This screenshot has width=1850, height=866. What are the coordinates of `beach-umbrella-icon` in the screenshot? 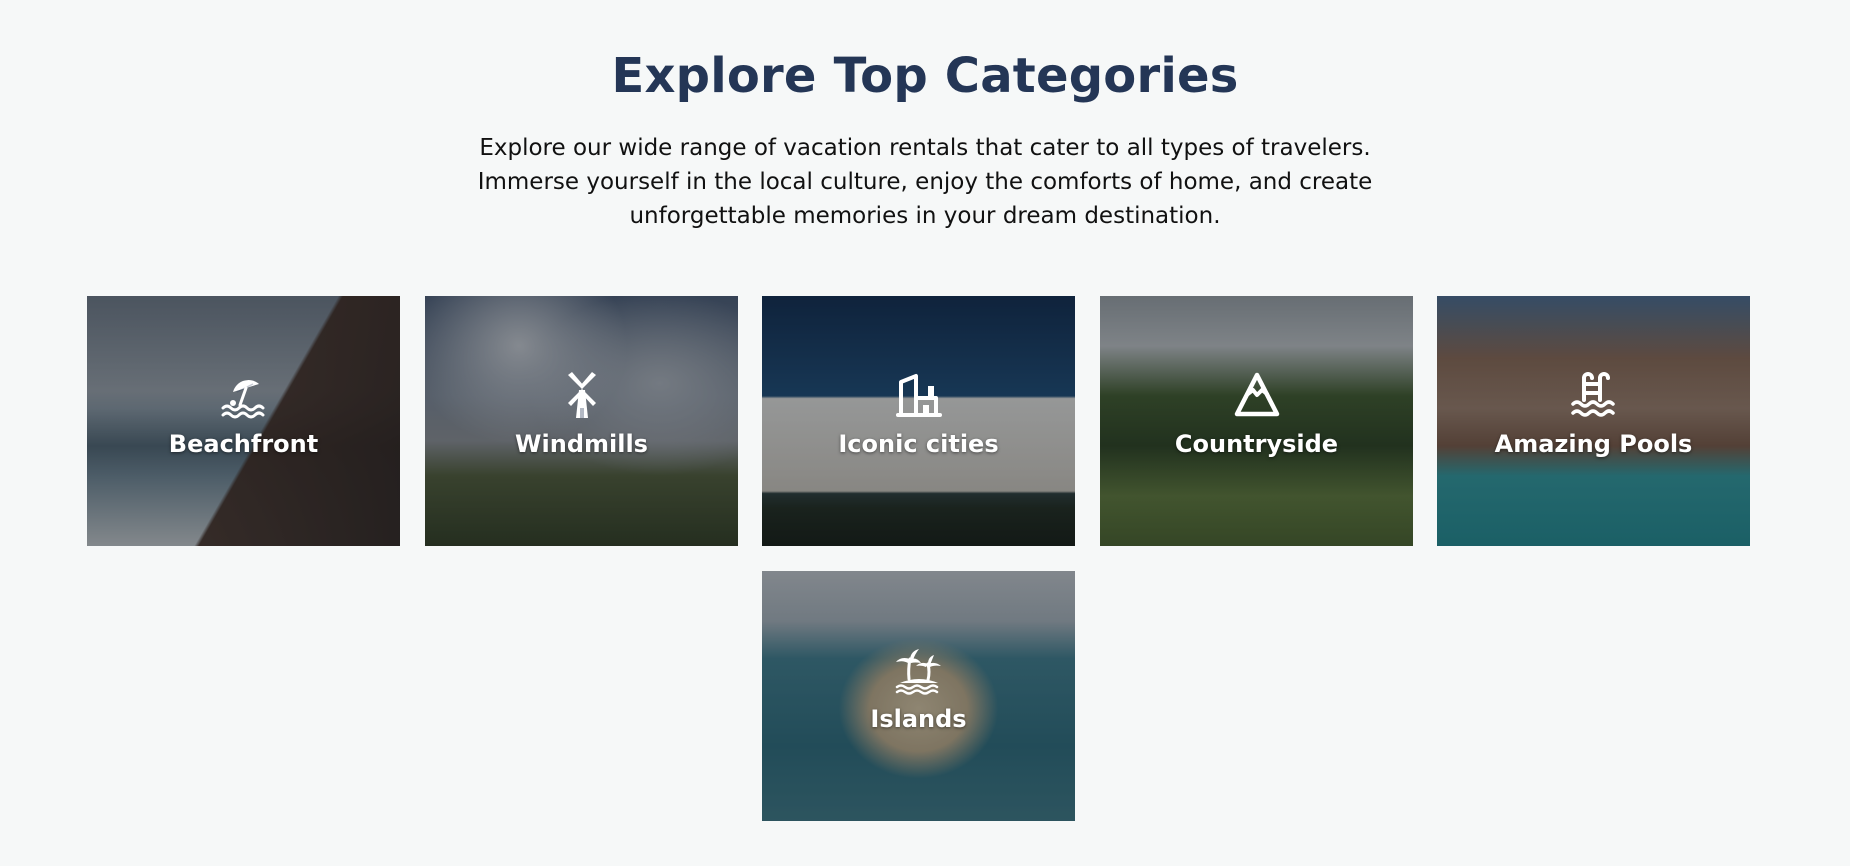 It's located at (242, 399).